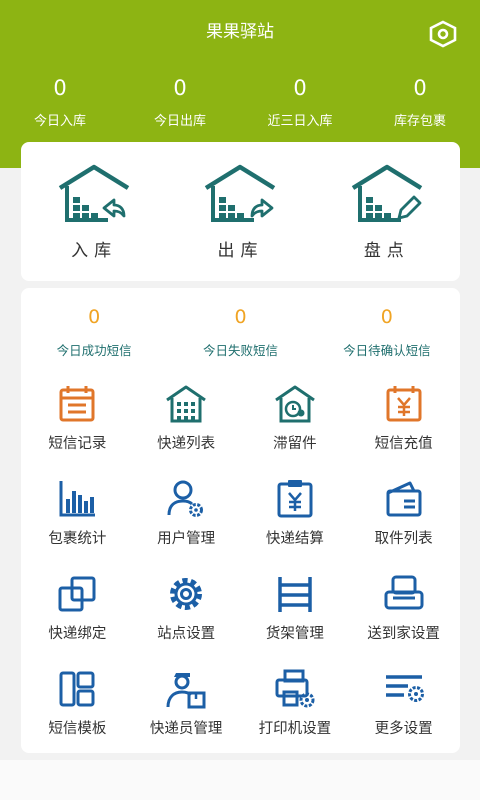 This screenshot has width=480, height=800. Describe the element at coordinates (240, 780) in the screenshot. I see `bottom-bar` at that location.